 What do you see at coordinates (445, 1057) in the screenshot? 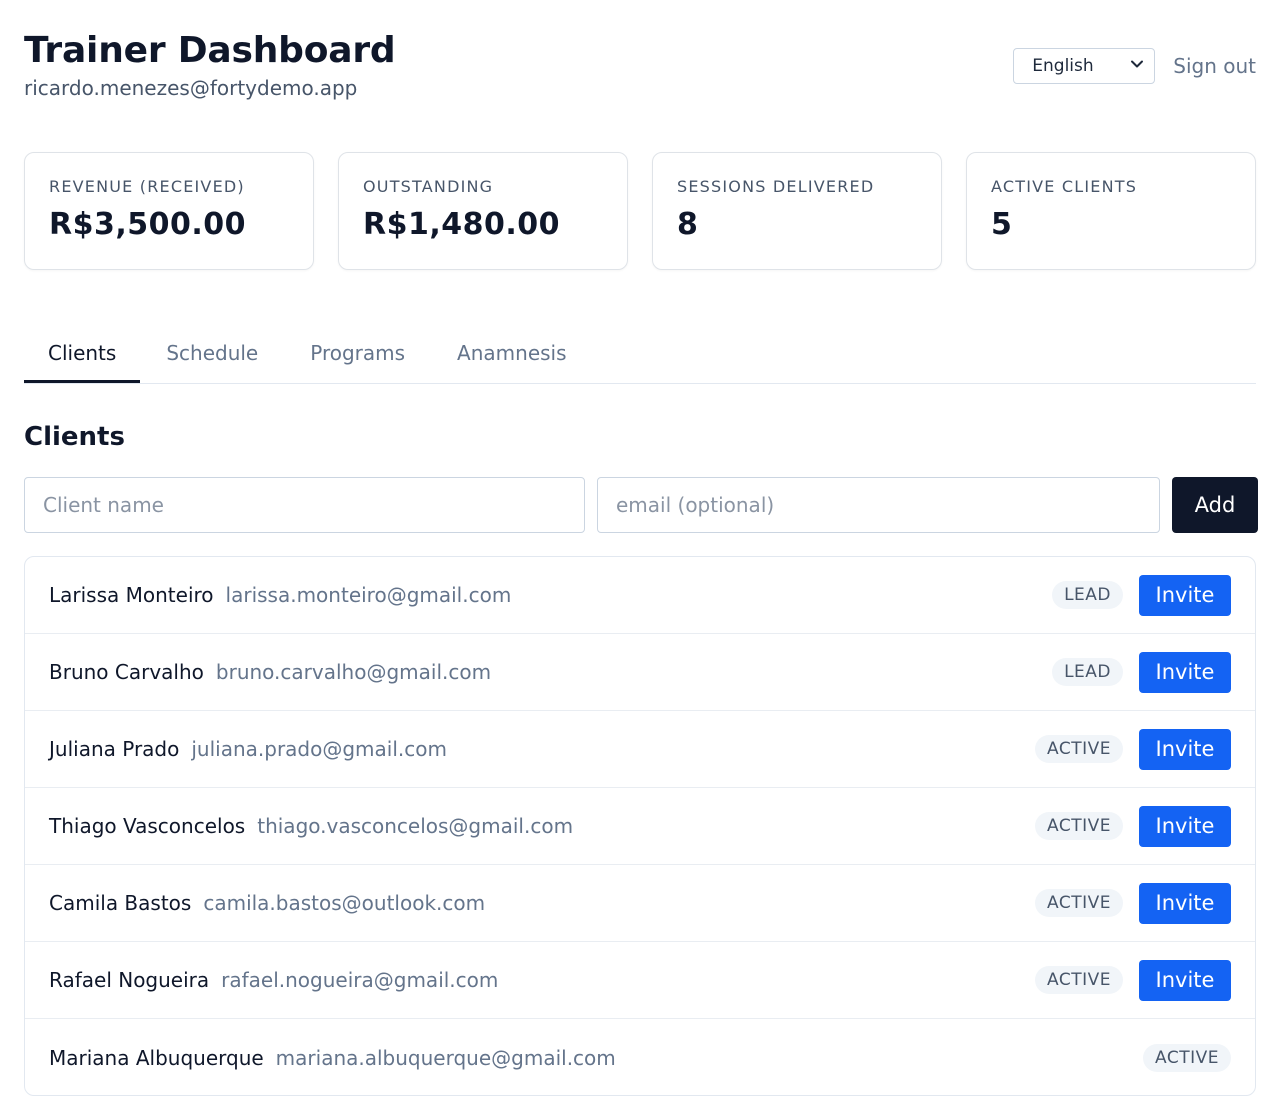
I see `client-email: mariana.albuquerque@gmail.com` at bounding box center [445, 1057].